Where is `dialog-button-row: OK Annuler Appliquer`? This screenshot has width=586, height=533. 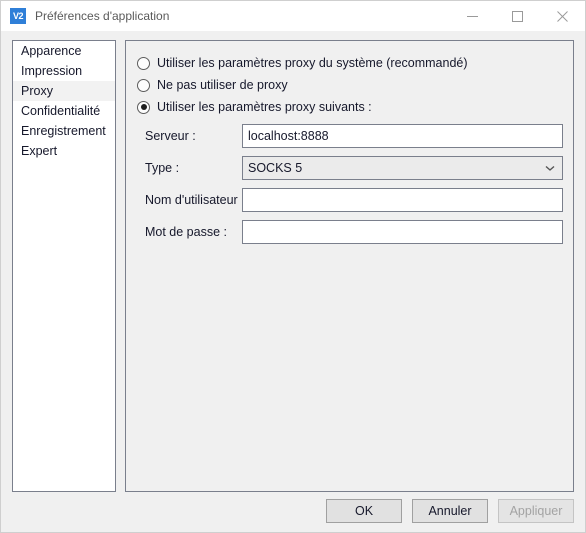 dialog-button-row: OK Annuler Appliquer is located at coordinates (450, 511).